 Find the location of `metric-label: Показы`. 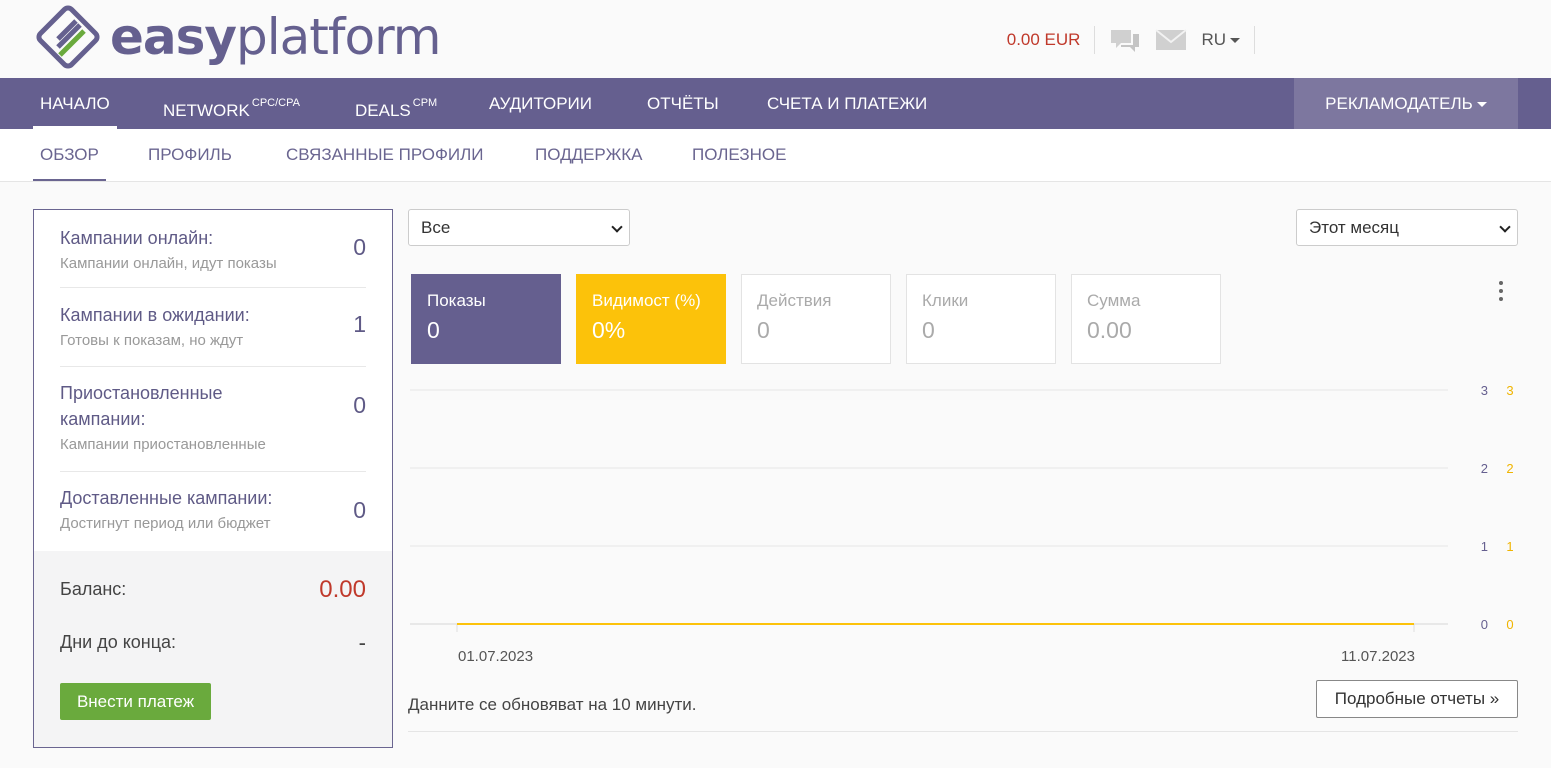

metric-label: Показы is located at coordinates (456, 300).